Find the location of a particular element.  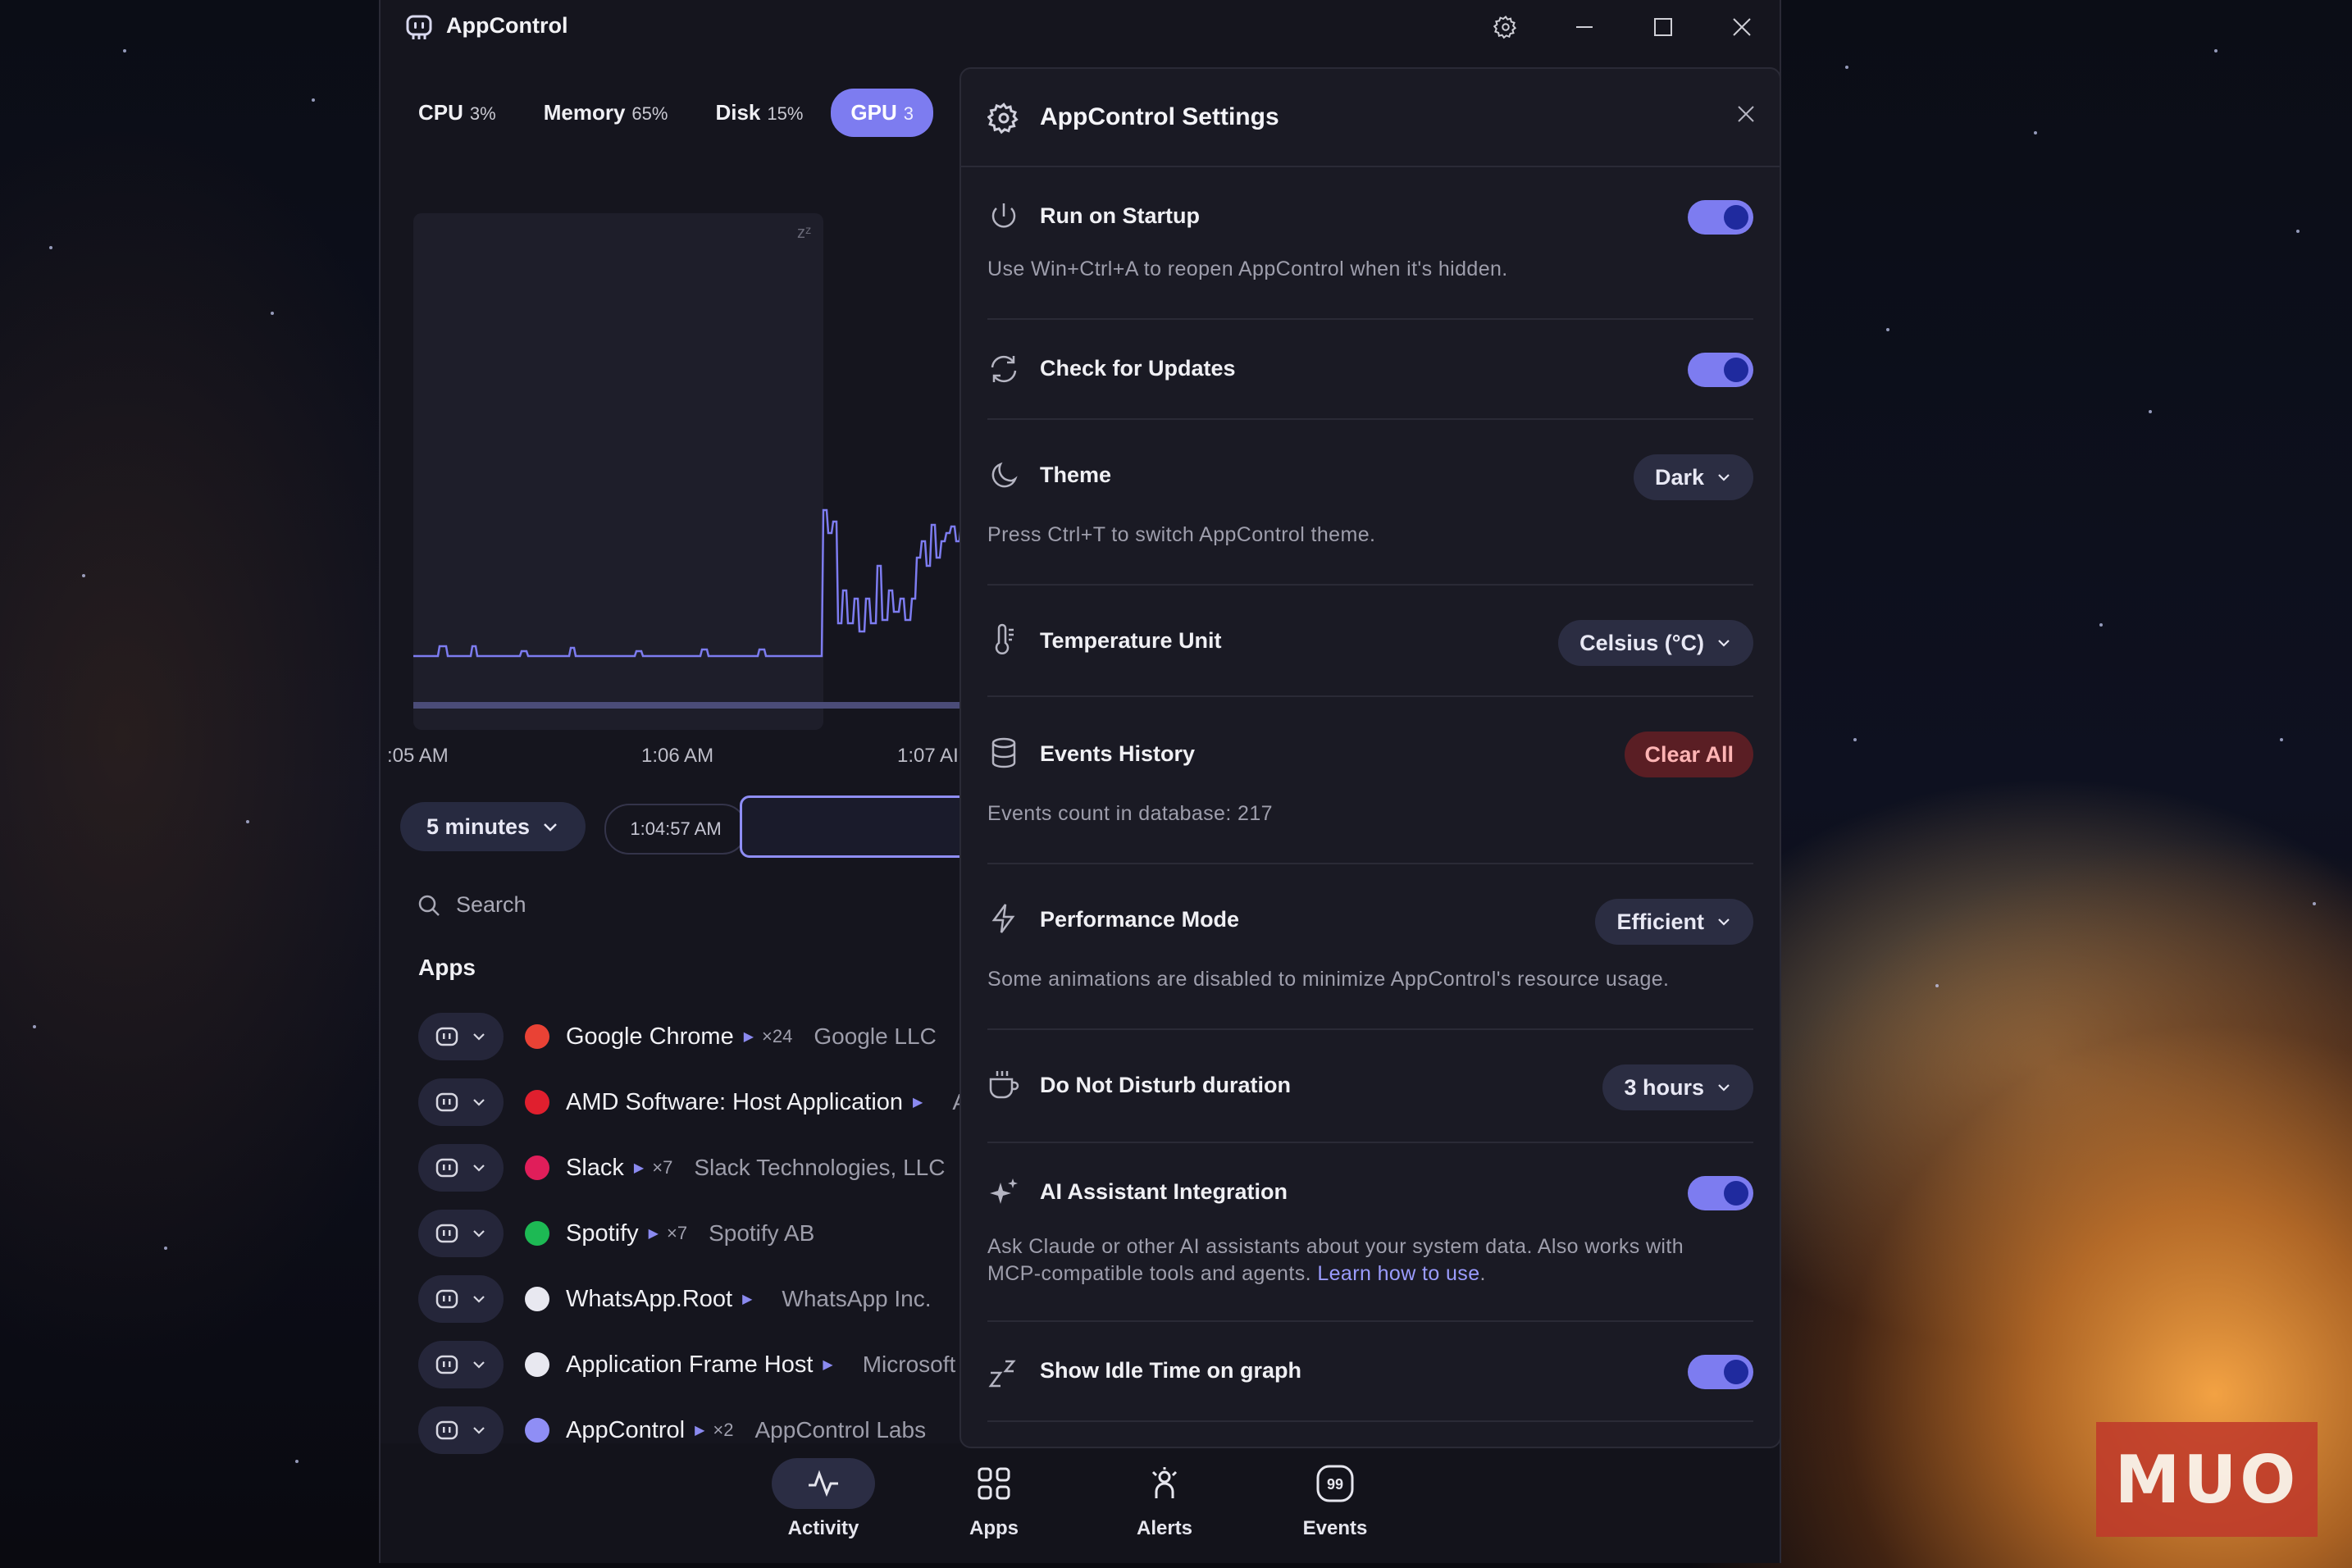

theme-dropdown: Dark is located at coordinates (1693, 477).